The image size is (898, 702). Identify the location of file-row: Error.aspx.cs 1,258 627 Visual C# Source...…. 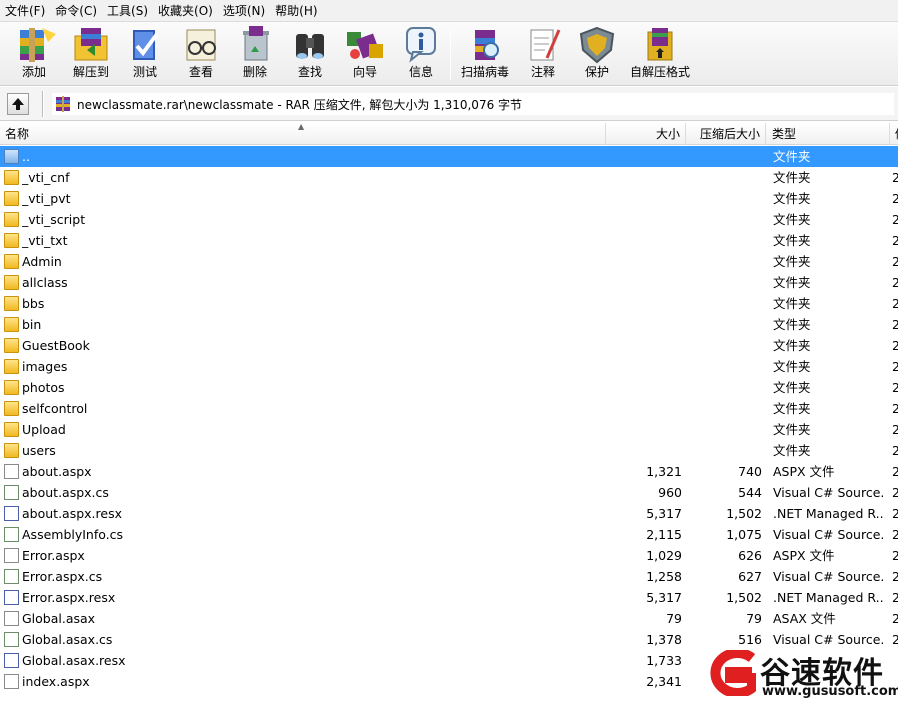
(449, 576).